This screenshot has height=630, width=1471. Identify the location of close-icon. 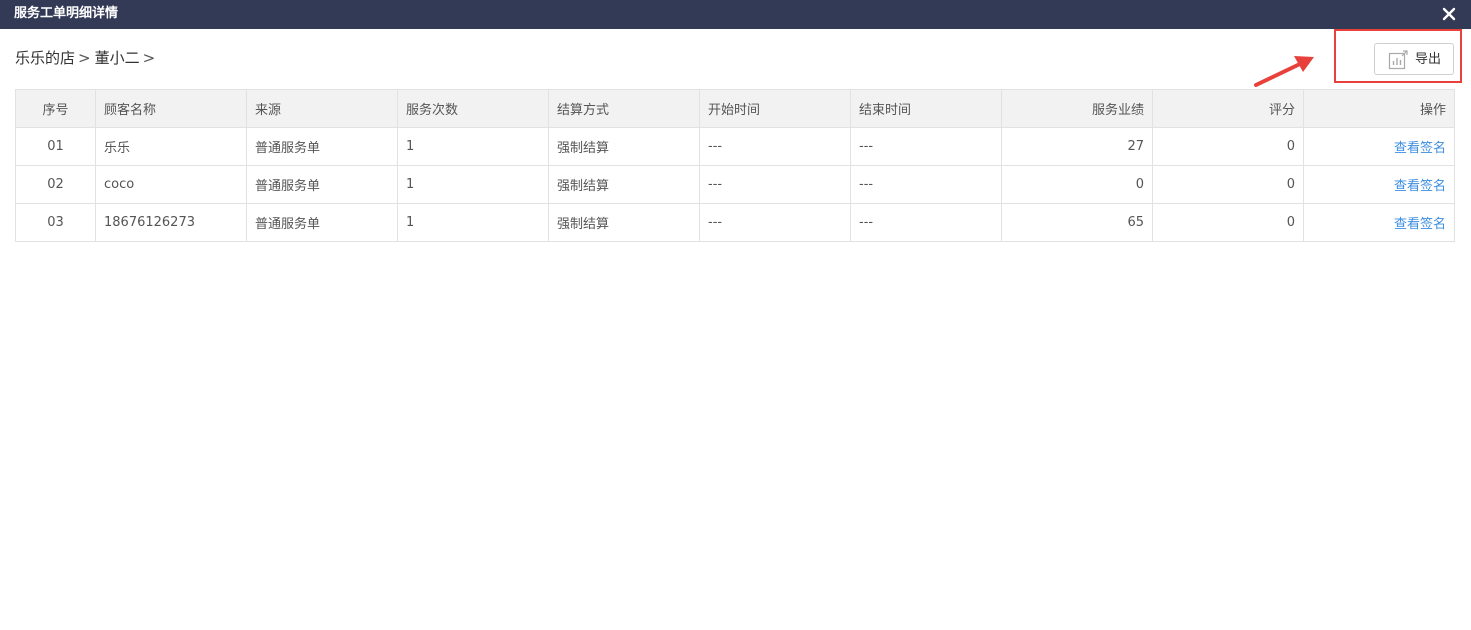
(1449, 14).